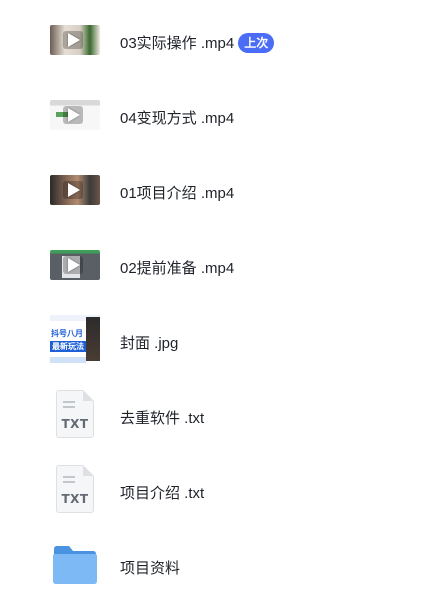 This screenshot has height=595, width=441. What do you see at coordinates (177, 268) in the screenshot?
I see `file-name: 02提前准备 .mp4` at bounding box center [177, 268].